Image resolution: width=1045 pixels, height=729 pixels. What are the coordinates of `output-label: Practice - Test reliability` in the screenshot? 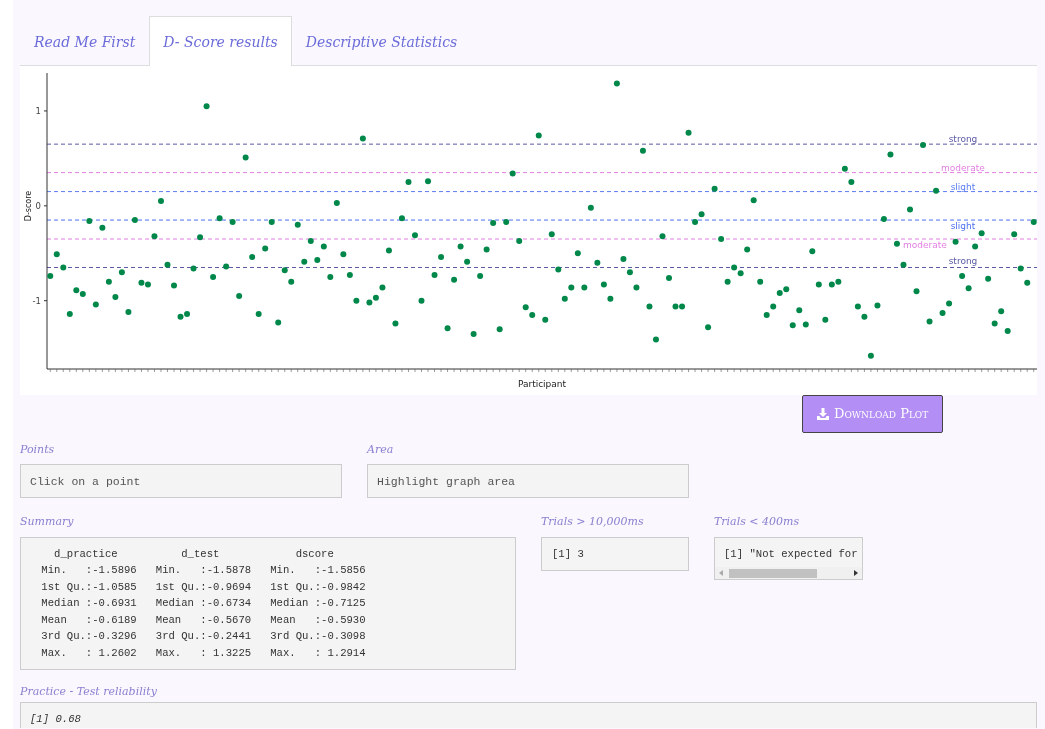 It's located at (89, 692).